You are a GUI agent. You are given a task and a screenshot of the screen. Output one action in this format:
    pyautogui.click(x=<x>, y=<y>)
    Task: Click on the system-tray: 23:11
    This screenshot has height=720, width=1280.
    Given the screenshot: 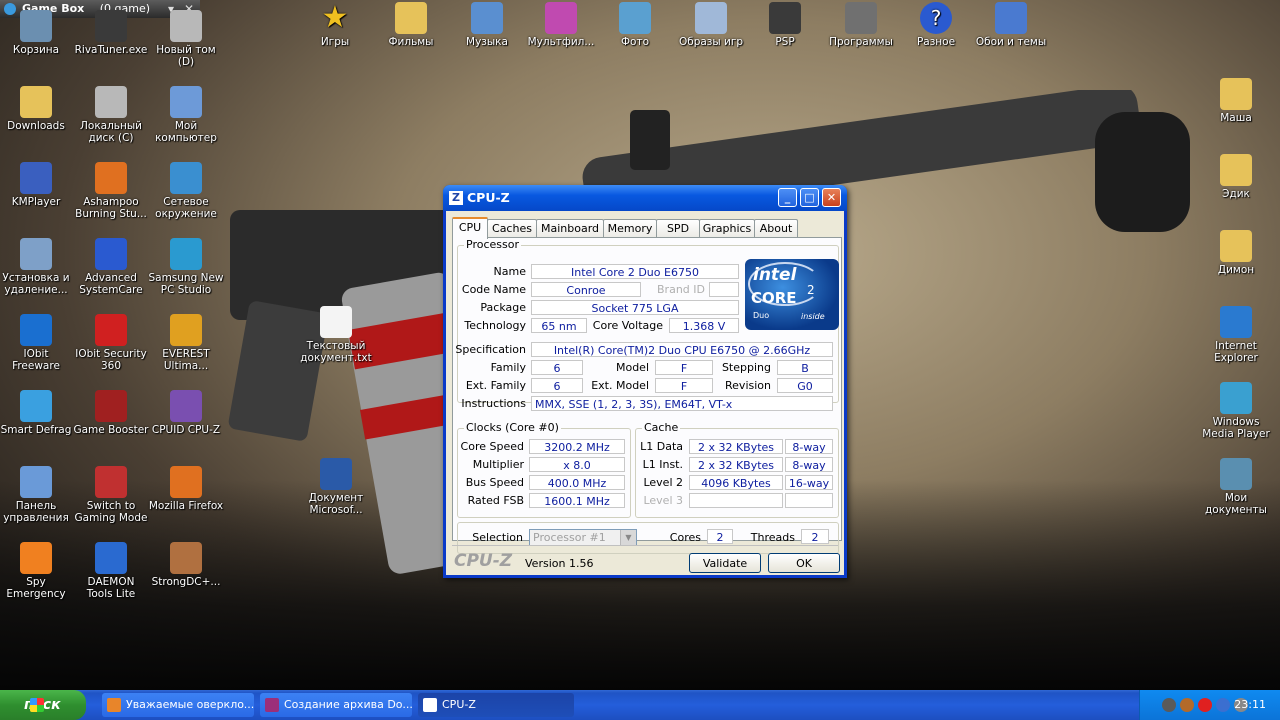 What is the action you would take?
    pyautogui.click(x=1209, y=705)
    